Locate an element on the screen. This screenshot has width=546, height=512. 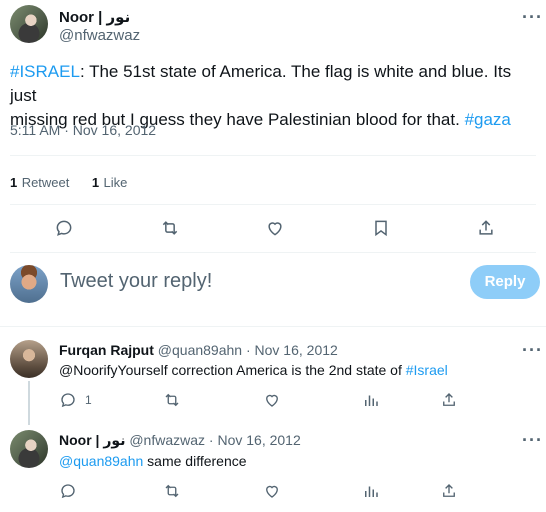
hashtag-israel-link: #Israel is located at coordinates (427, 370).